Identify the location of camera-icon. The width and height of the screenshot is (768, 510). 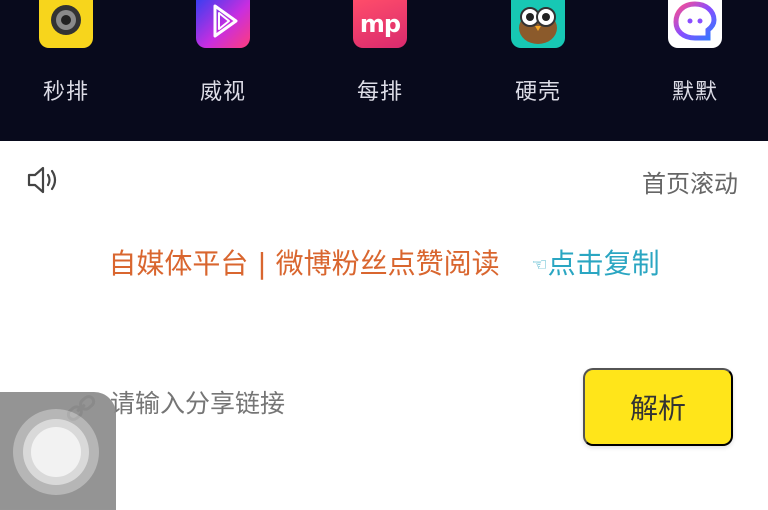
(66, 24).